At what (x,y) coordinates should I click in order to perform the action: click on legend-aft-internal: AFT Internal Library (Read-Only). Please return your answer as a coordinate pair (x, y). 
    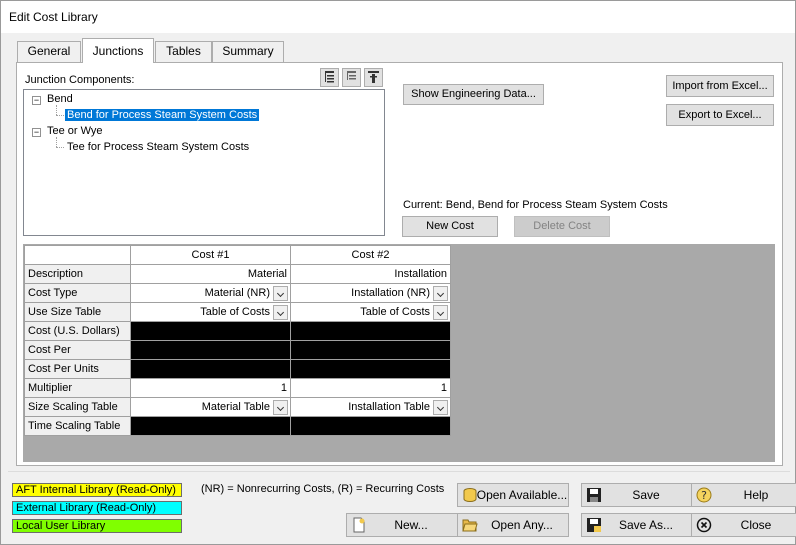
    Looking at the image, I should click on (97, 490).